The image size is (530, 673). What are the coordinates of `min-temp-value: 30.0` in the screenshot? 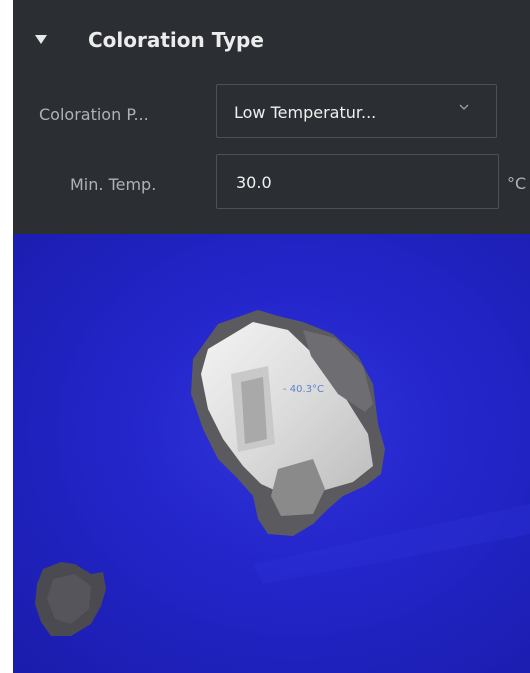 It's located at (254, 182).